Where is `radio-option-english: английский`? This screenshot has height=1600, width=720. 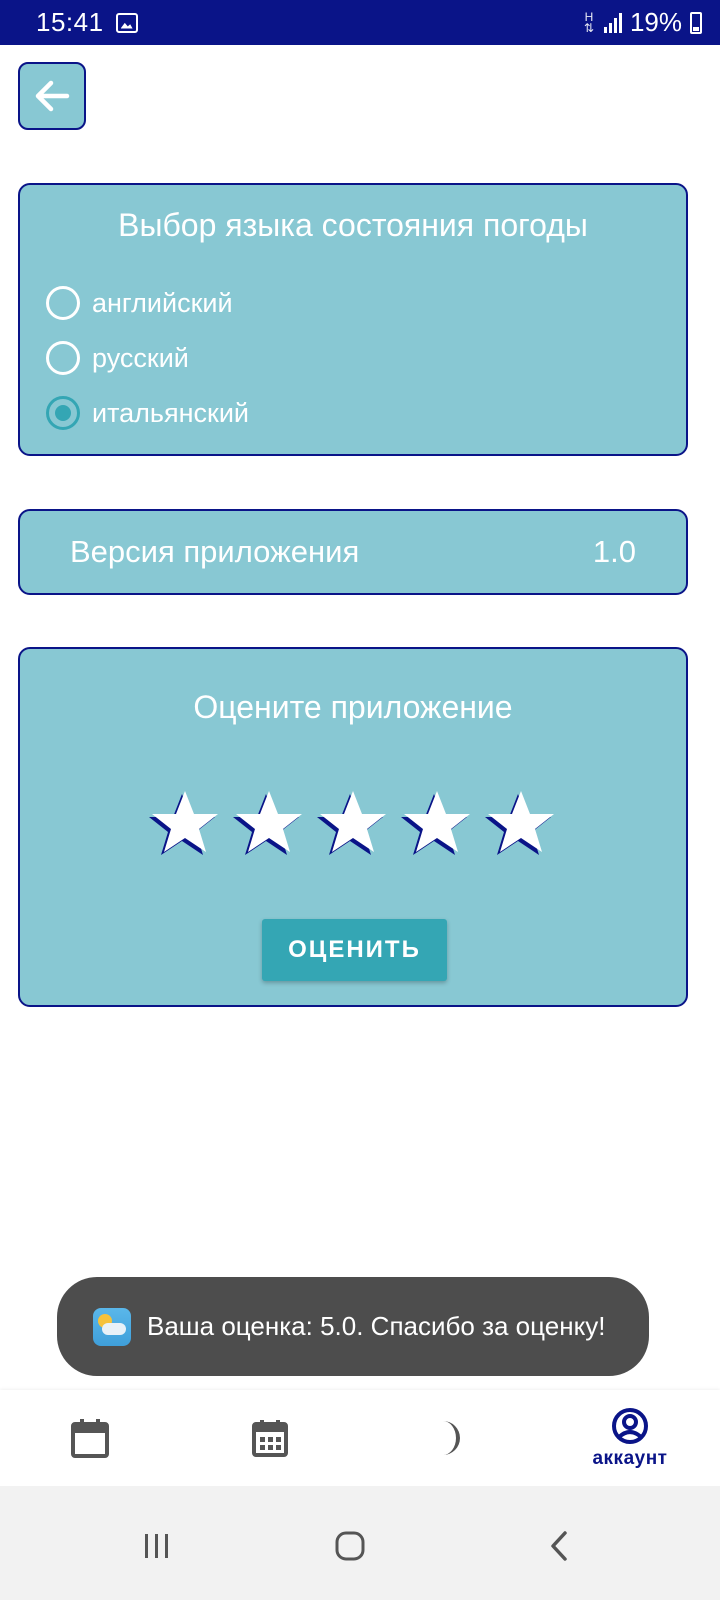 radio-option-english: английский is located at coordinates (139, 303).